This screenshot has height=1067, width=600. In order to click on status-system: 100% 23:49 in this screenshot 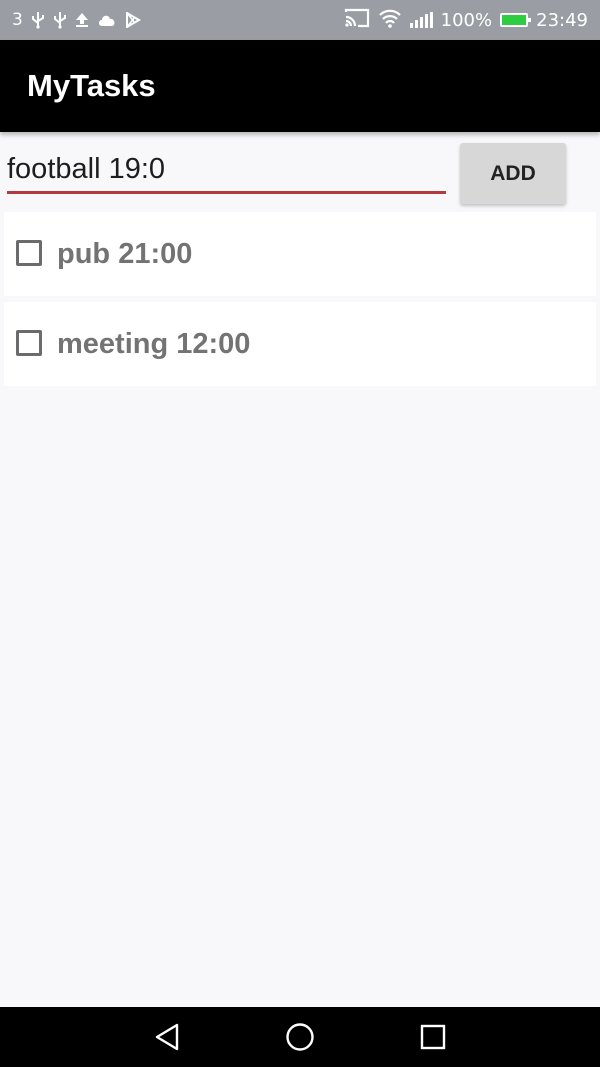, I will do `click(466, 20)`.